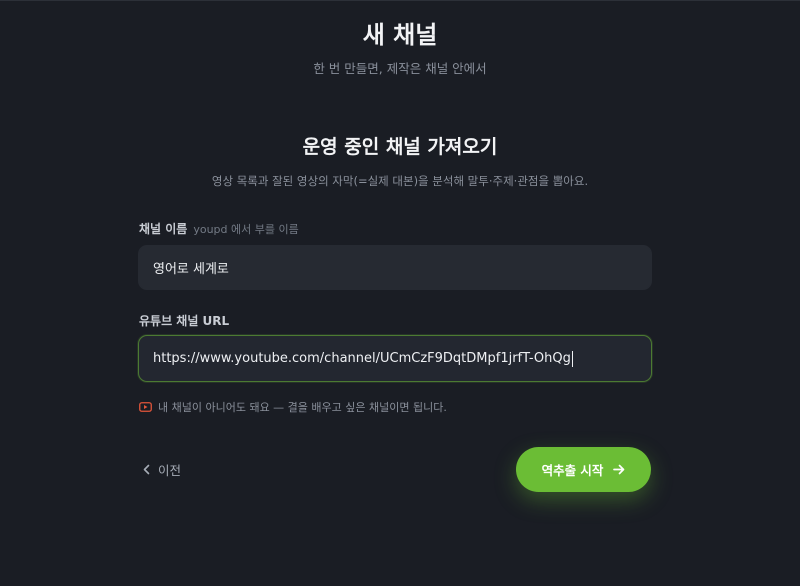 This screenshot has height=586, width=800. I want to click on youtube-url-label: 유튜브 채널 URL, so click(184, 320).